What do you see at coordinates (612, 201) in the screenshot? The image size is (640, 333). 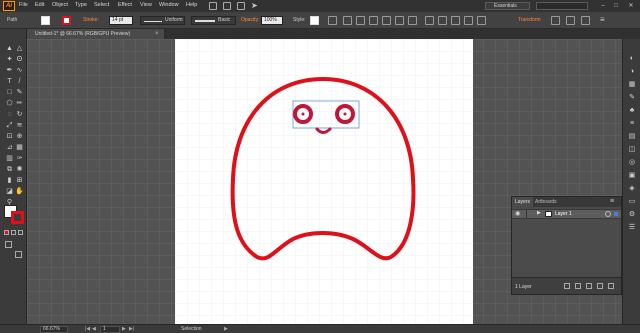 I see `layers-panel-menu-icon: ≡` at bounding box center [612, 201].